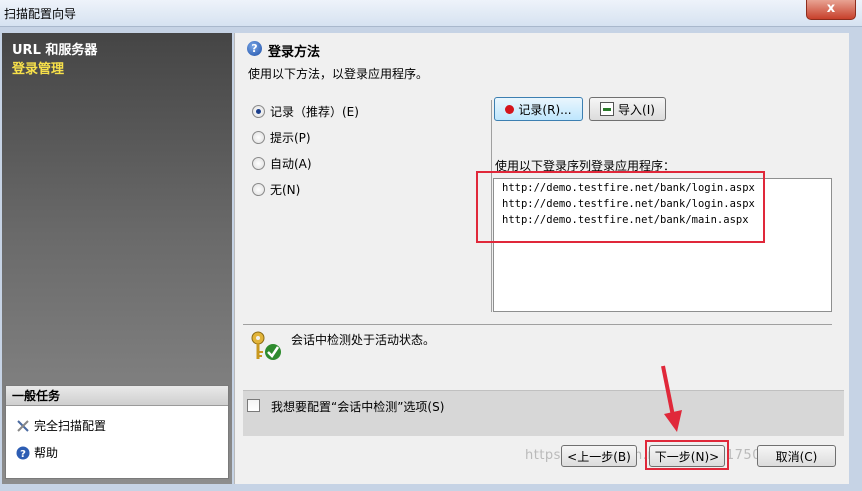  I want to click on horizontal-divider, so click(537, 324).